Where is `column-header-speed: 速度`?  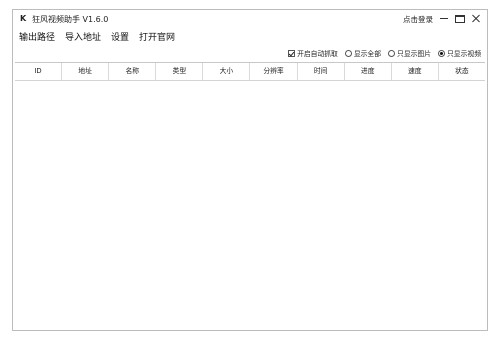 column-header-speed: 速度 is located at coordinates (415, 71).